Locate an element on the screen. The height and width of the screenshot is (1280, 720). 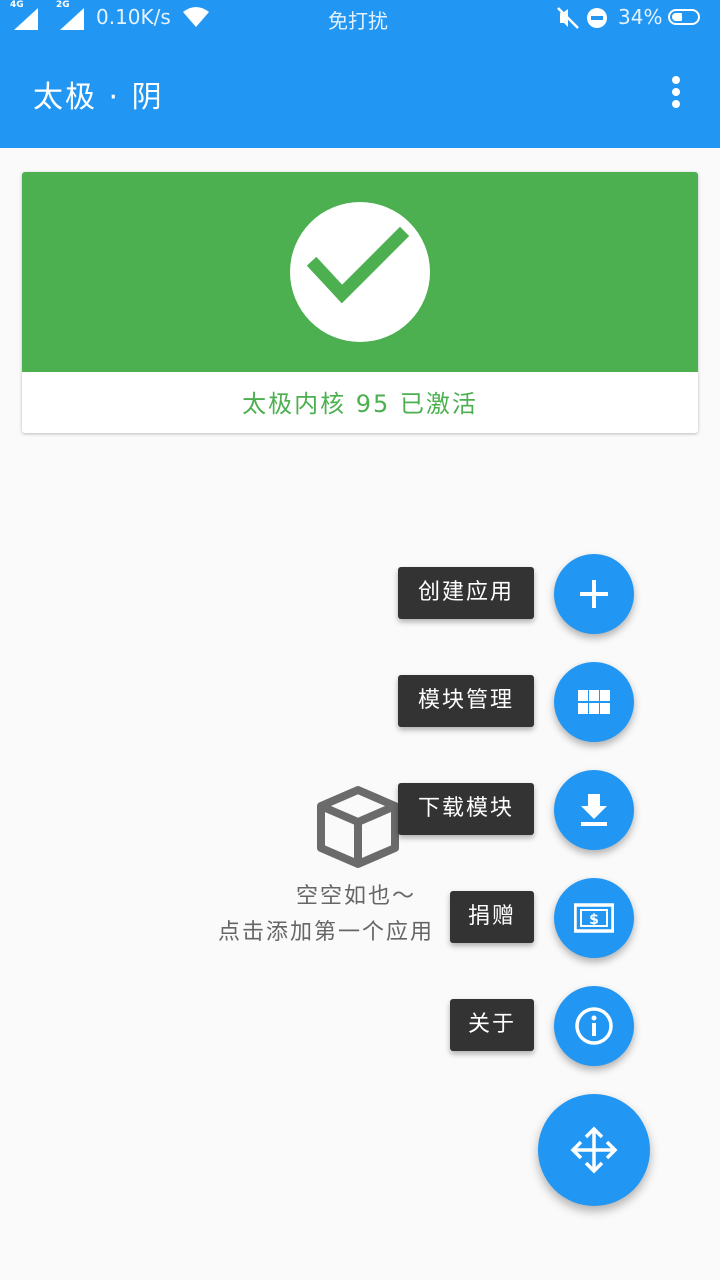
status-bar: 4G 2G 0.10K/s 免打扰 34% is located at coordinates (360, 18).